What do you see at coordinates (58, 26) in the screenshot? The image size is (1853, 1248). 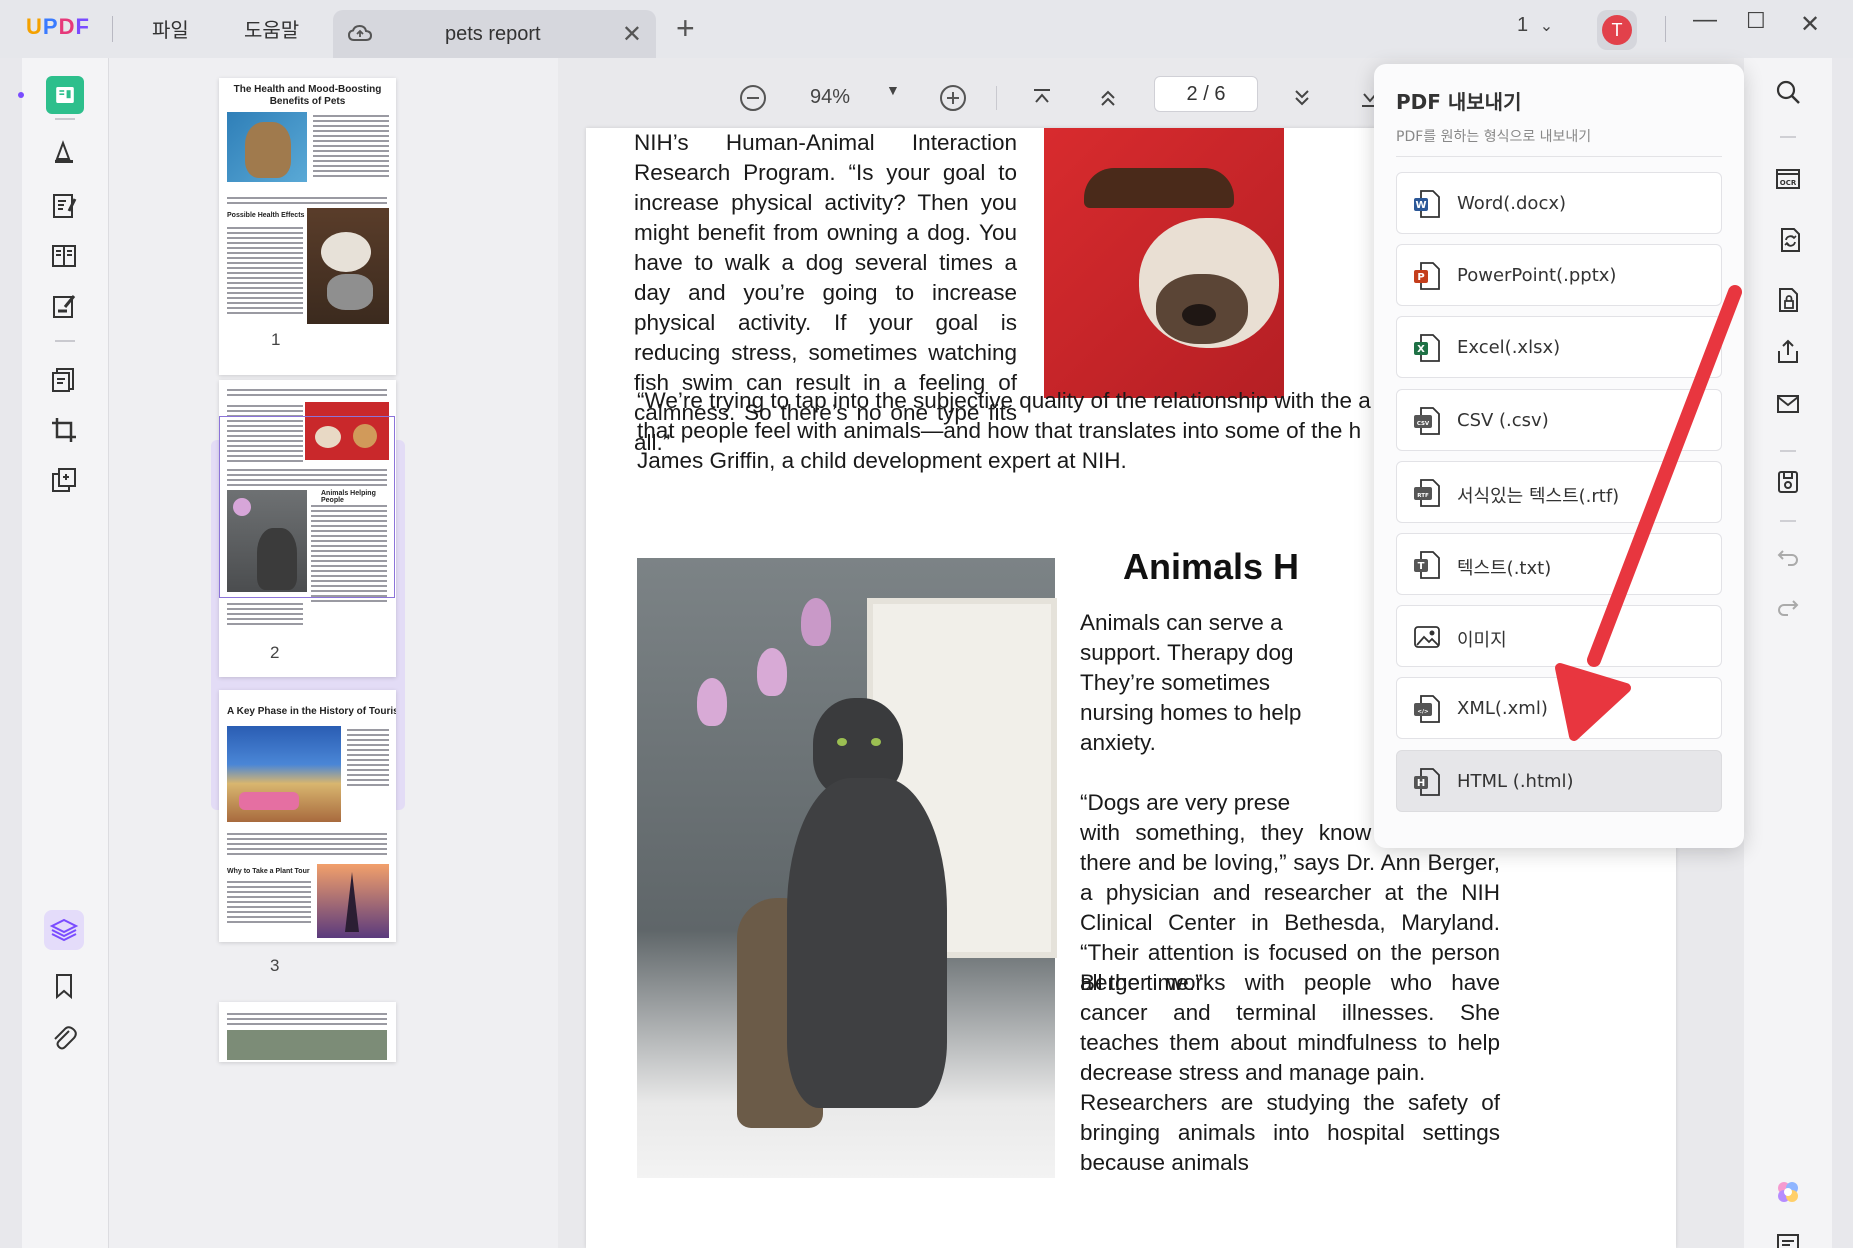 I see `app-logo: UPDF` at bounding box center [58, 26].